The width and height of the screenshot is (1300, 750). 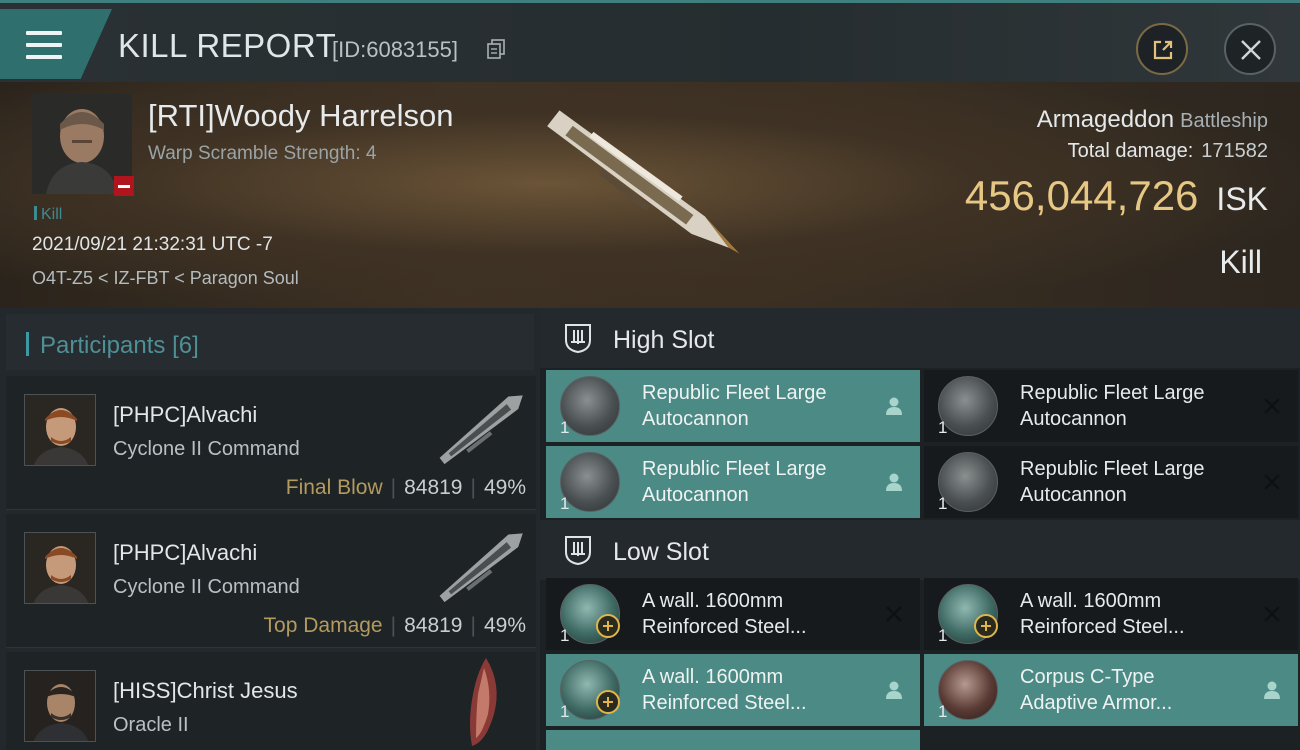 I want to click on isk-amount: 456,044,726, so click(x=1081, y=195).